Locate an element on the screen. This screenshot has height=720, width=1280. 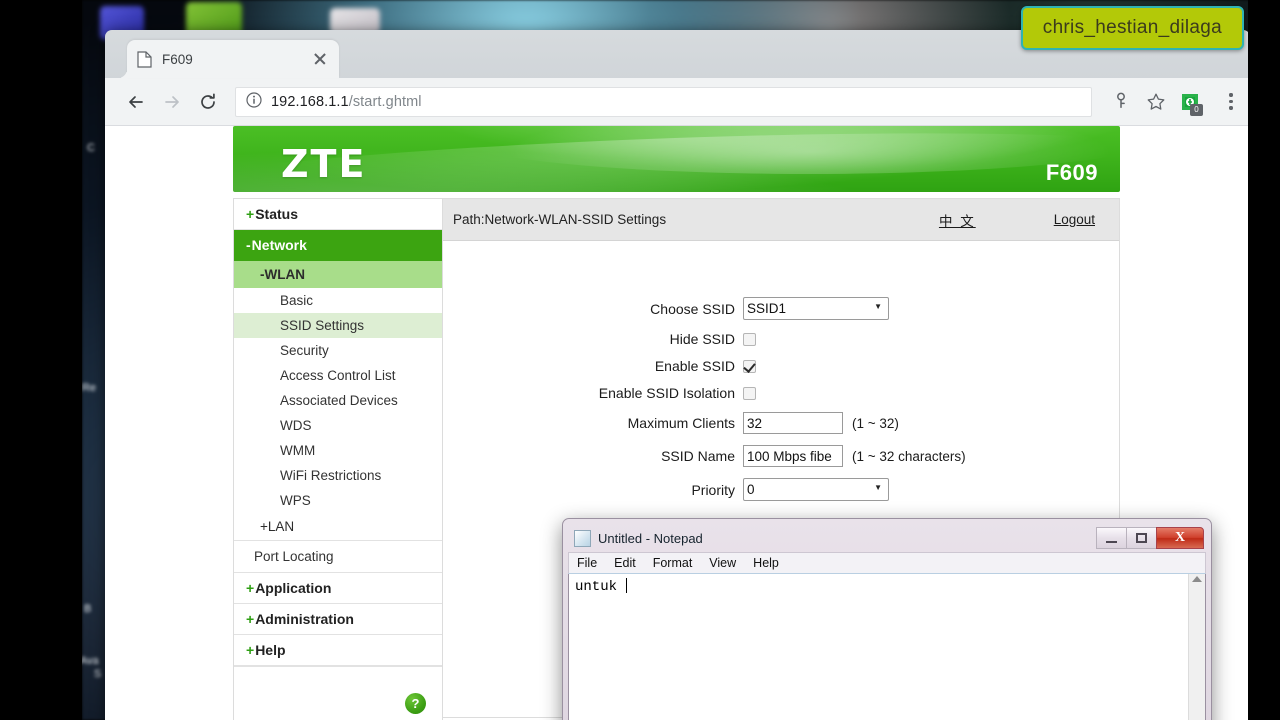
field-control: 0 is located at coordinates (816, 489).